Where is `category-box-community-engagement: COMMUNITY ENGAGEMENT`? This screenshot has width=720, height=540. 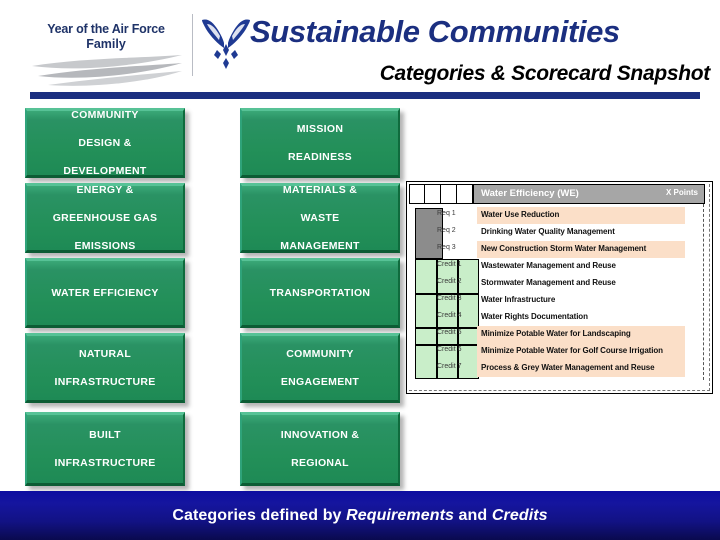
category-box-community-engagement: COMMUNITY ENGAGEMENT is located at coordinates (320, 368).